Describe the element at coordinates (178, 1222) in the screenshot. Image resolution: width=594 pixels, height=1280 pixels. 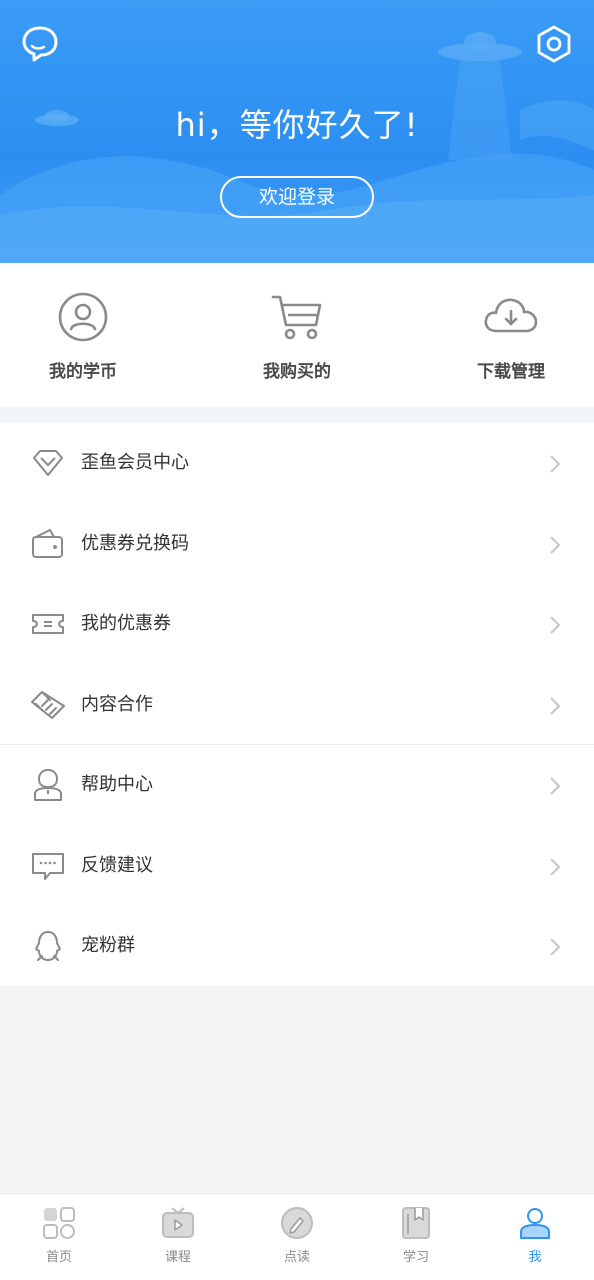
I see `tv-play-icon` at that location.